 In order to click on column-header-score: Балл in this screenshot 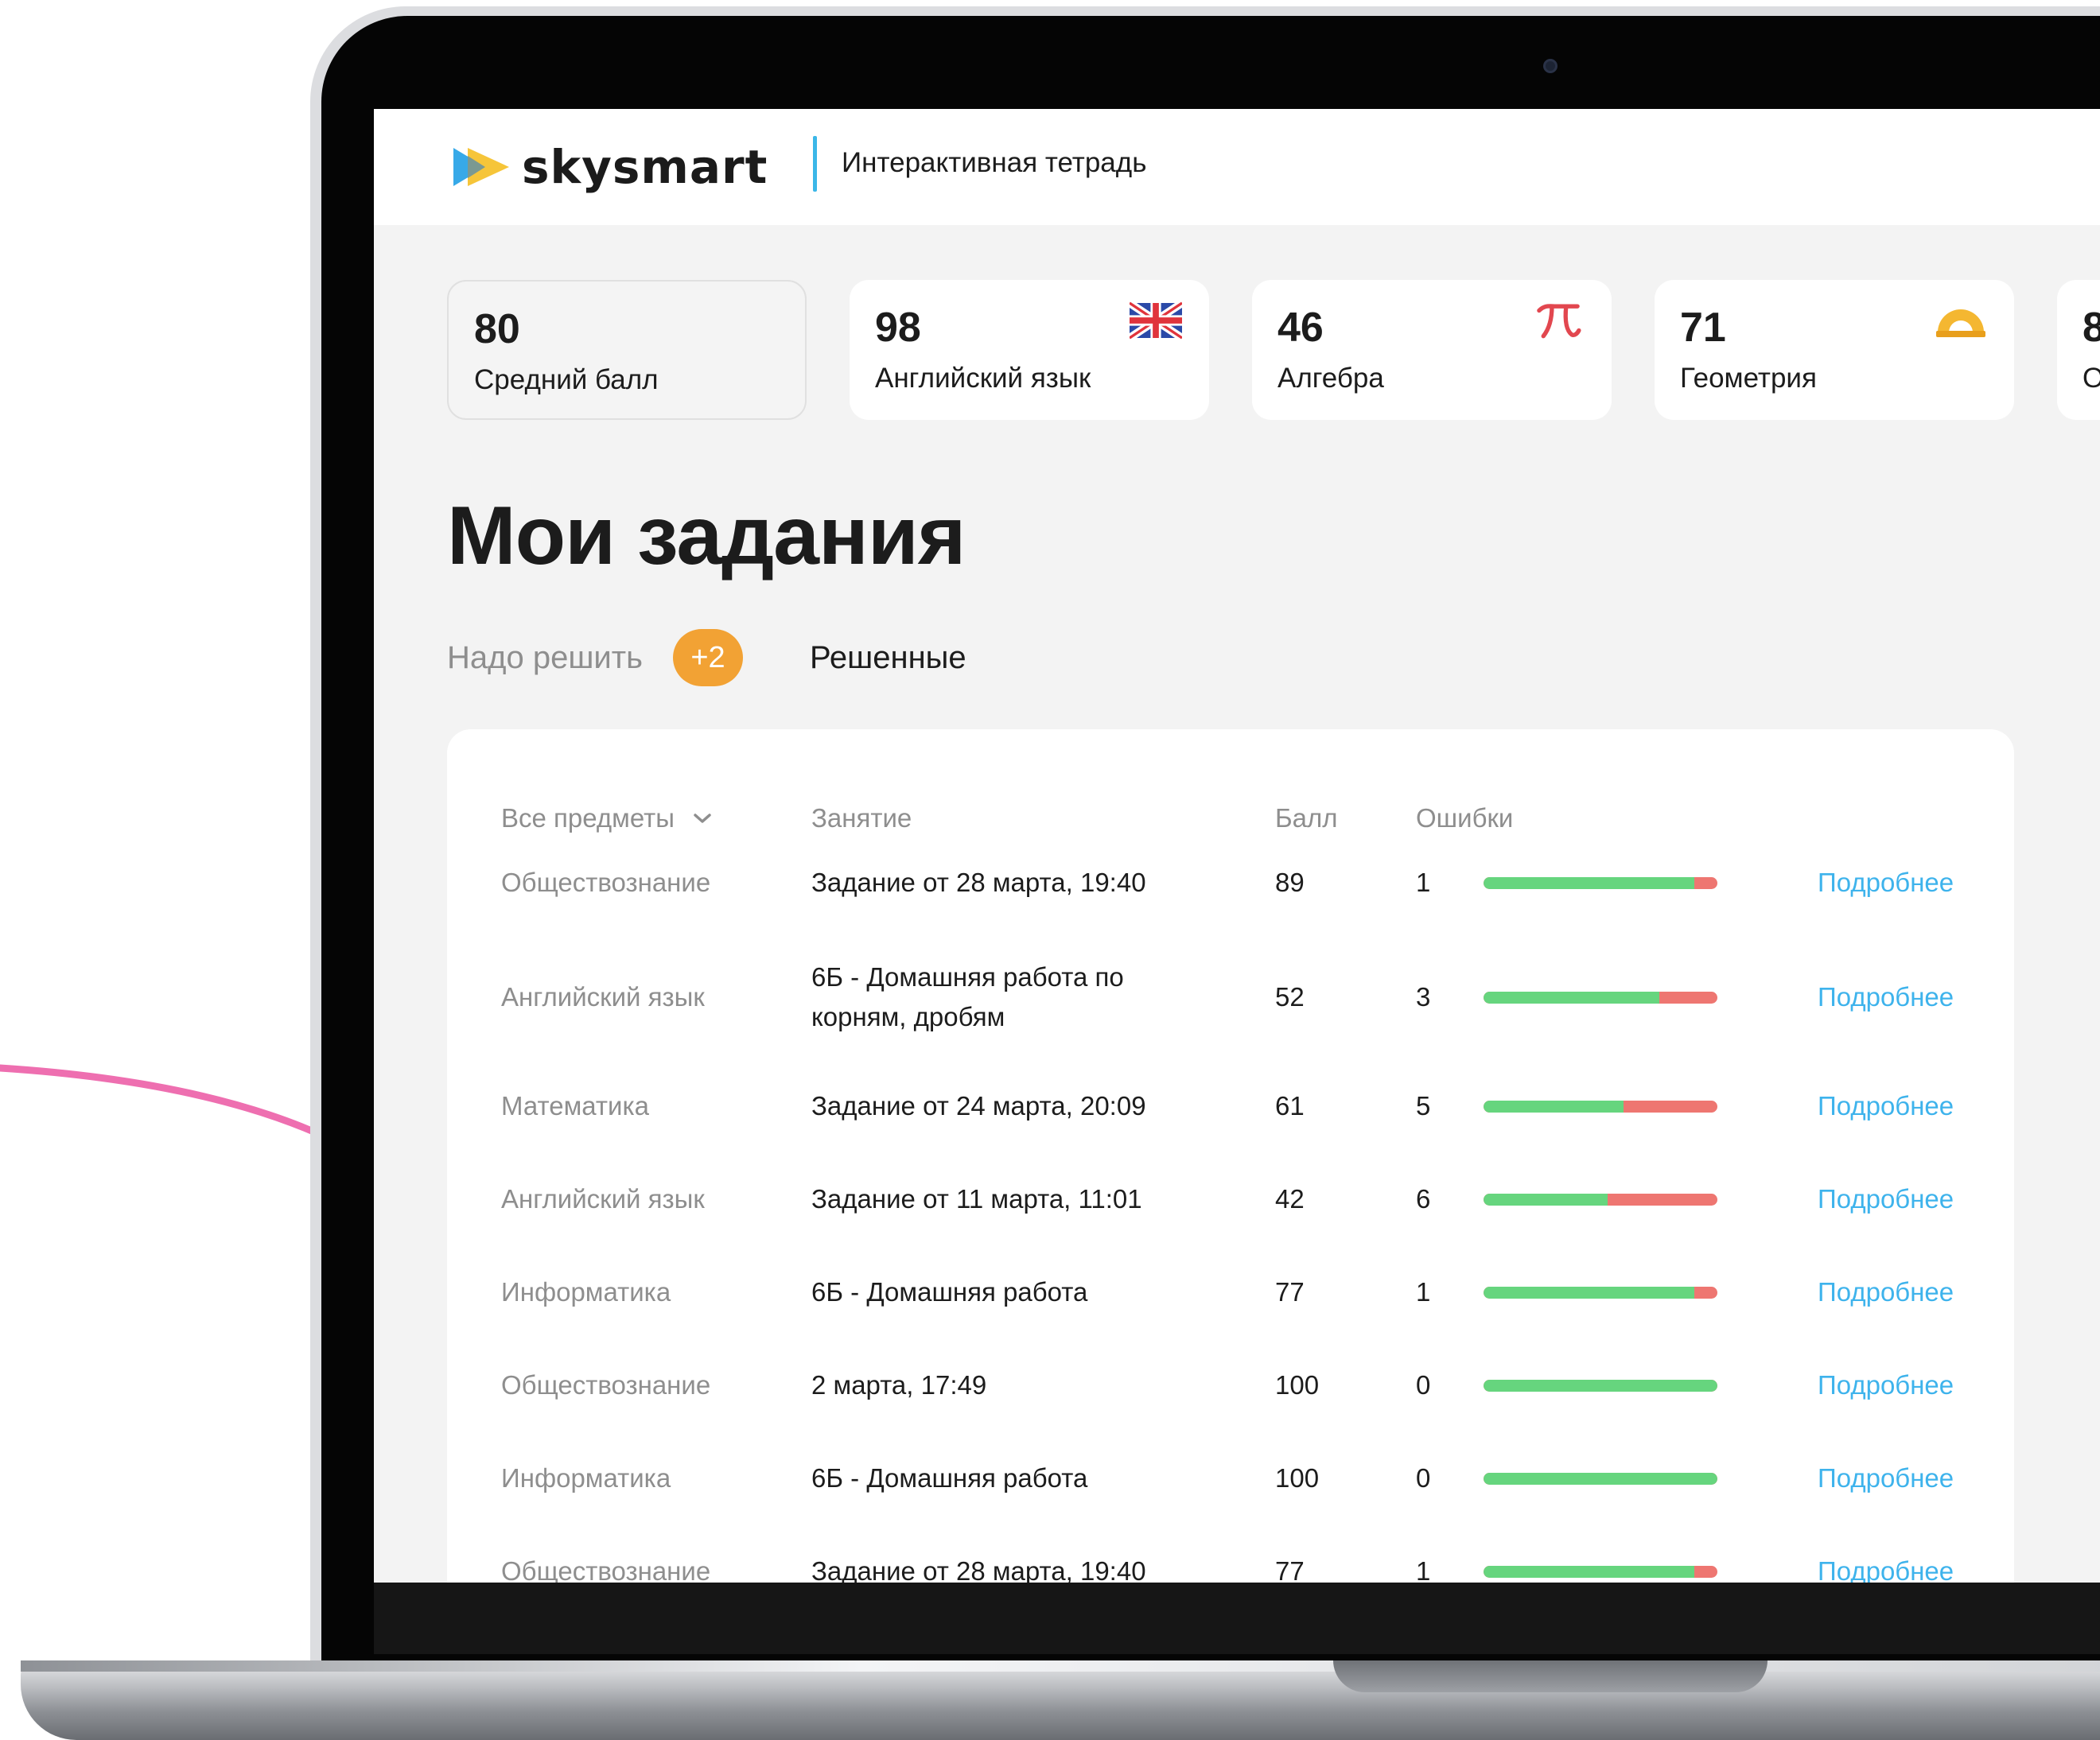, I will do `click(1306, 818)`.